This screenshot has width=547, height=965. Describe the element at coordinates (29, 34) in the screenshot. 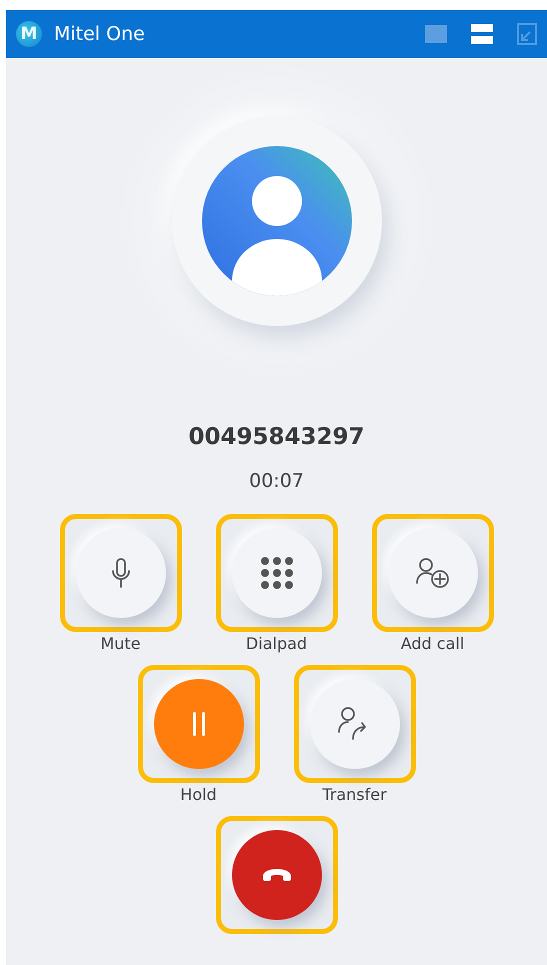

I see `app-logo: M` at that location.